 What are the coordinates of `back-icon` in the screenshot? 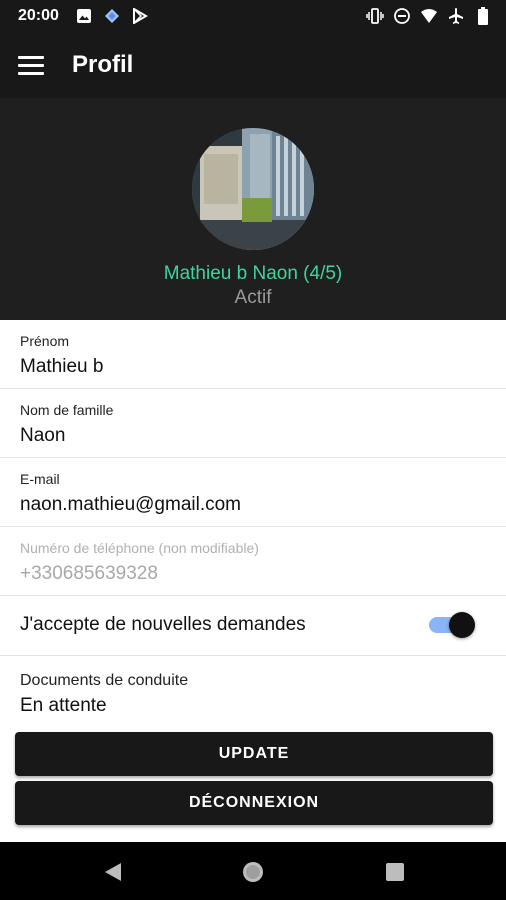 It's located at (113, 872).